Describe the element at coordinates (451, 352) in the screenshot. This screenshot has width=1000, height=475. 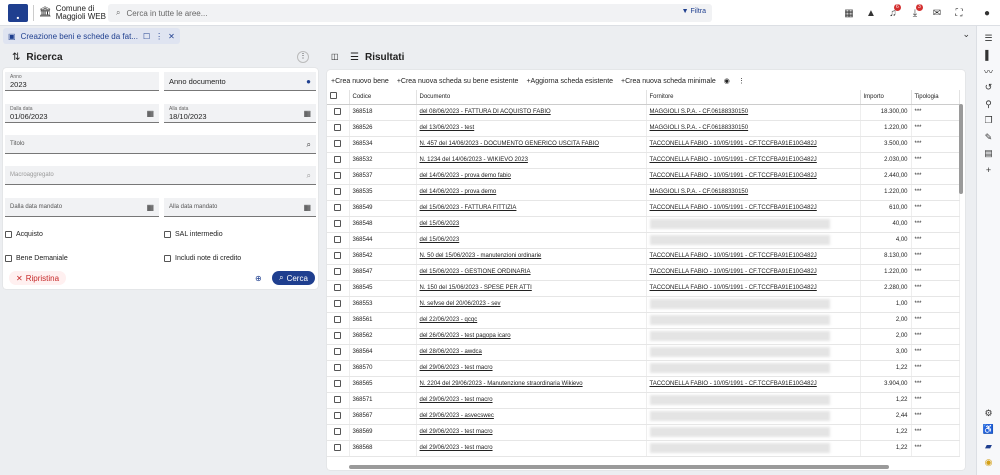
I see `documento-link: del 28/06/2023 - awdca` at that location.